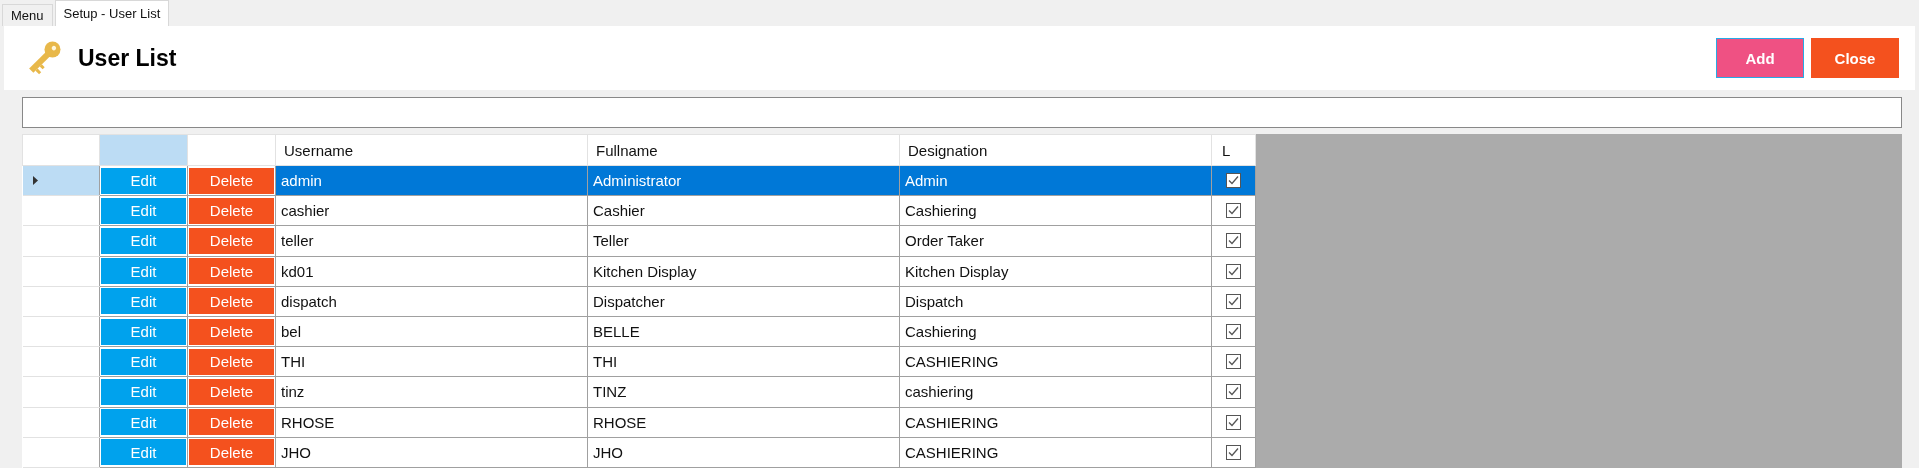 Image resolution: width=1919 pixels, height=468 pixels. Describe the element at coordinates (431, 391) in the screenshot. I see `table-cell: tinz` at that location.